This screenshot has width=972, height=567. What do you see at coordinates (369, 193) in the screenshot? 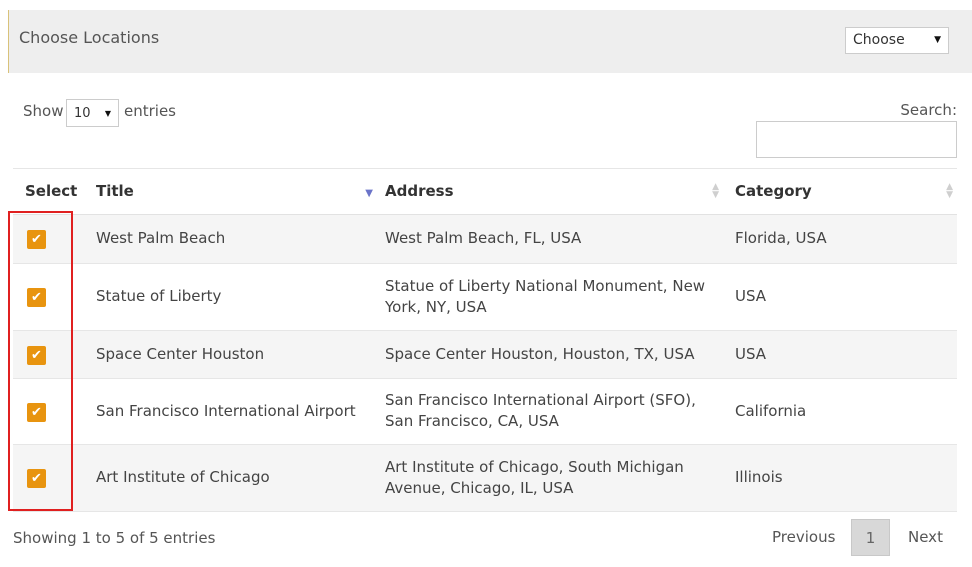
I see `sort-descending-icon: ▼` at bounding box center [369, 193].